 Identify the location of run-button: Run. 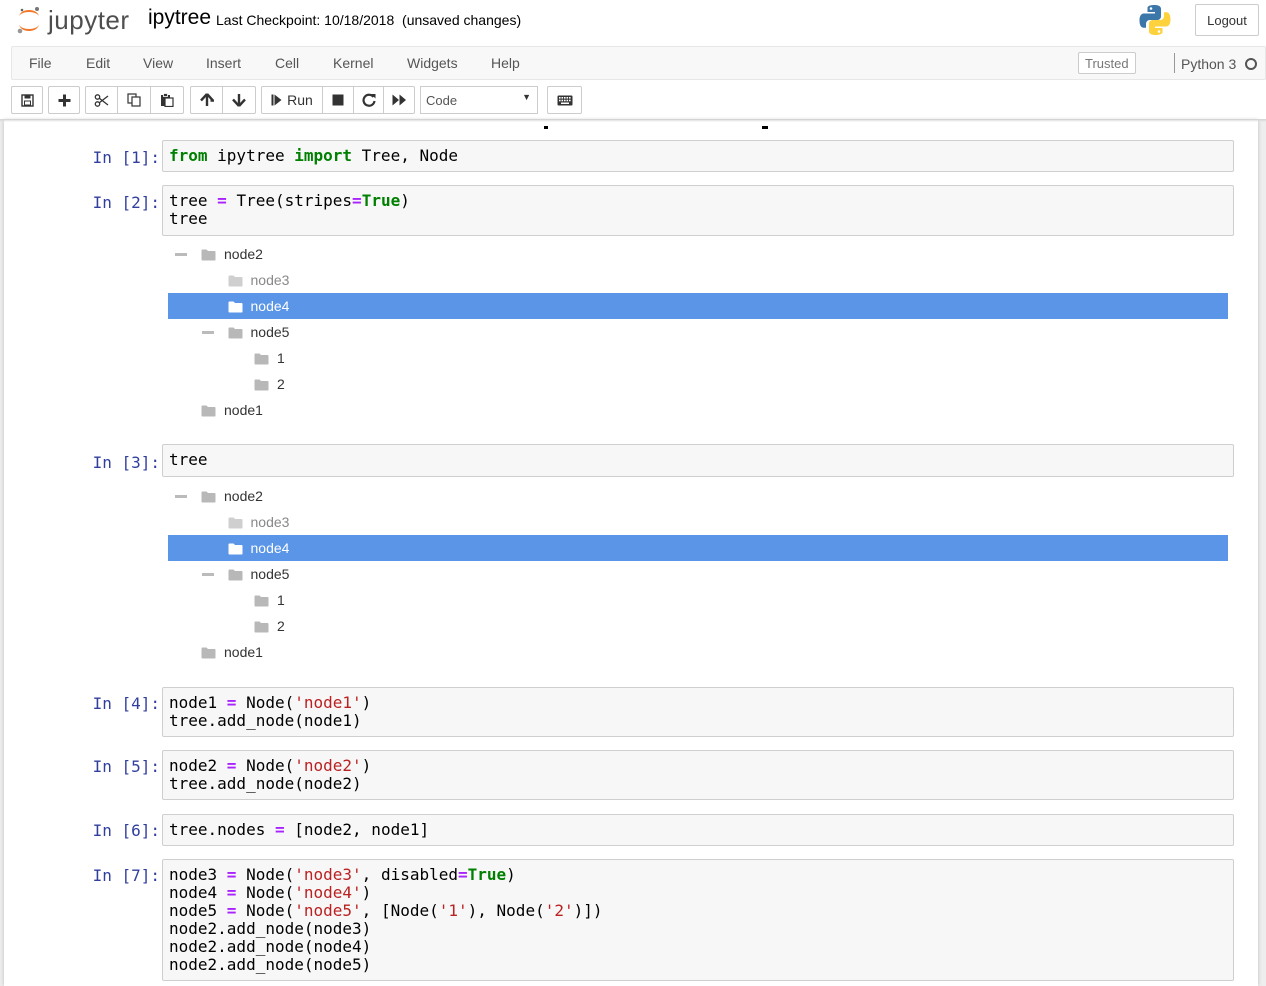
(292, 100).